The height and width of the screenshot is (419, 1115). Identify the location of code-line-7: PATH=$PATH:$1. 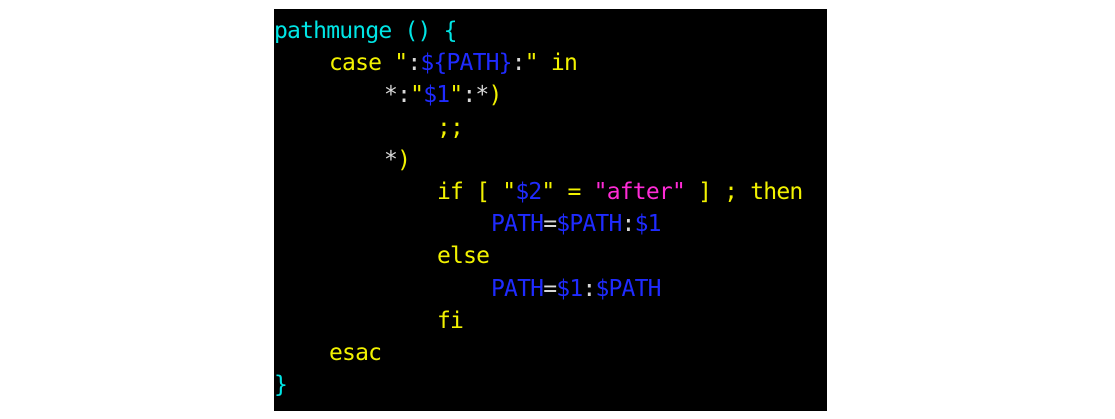
(538, 224).